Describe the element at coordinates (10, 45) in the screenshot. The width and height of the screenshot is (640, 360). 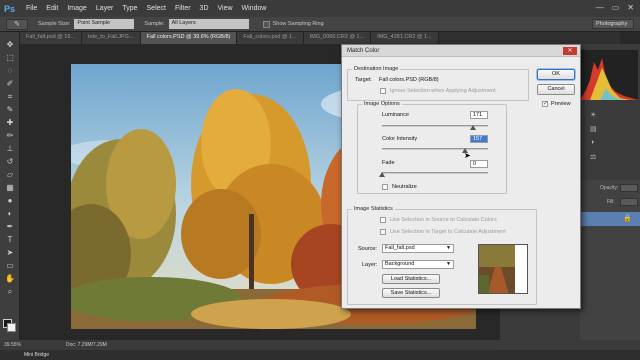
I see `move-tool-icon: ✥` at that location.